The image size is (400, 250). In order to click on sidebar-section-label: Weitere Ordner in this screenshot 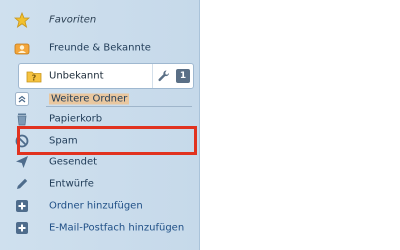, I will do `click(89, 99)`.